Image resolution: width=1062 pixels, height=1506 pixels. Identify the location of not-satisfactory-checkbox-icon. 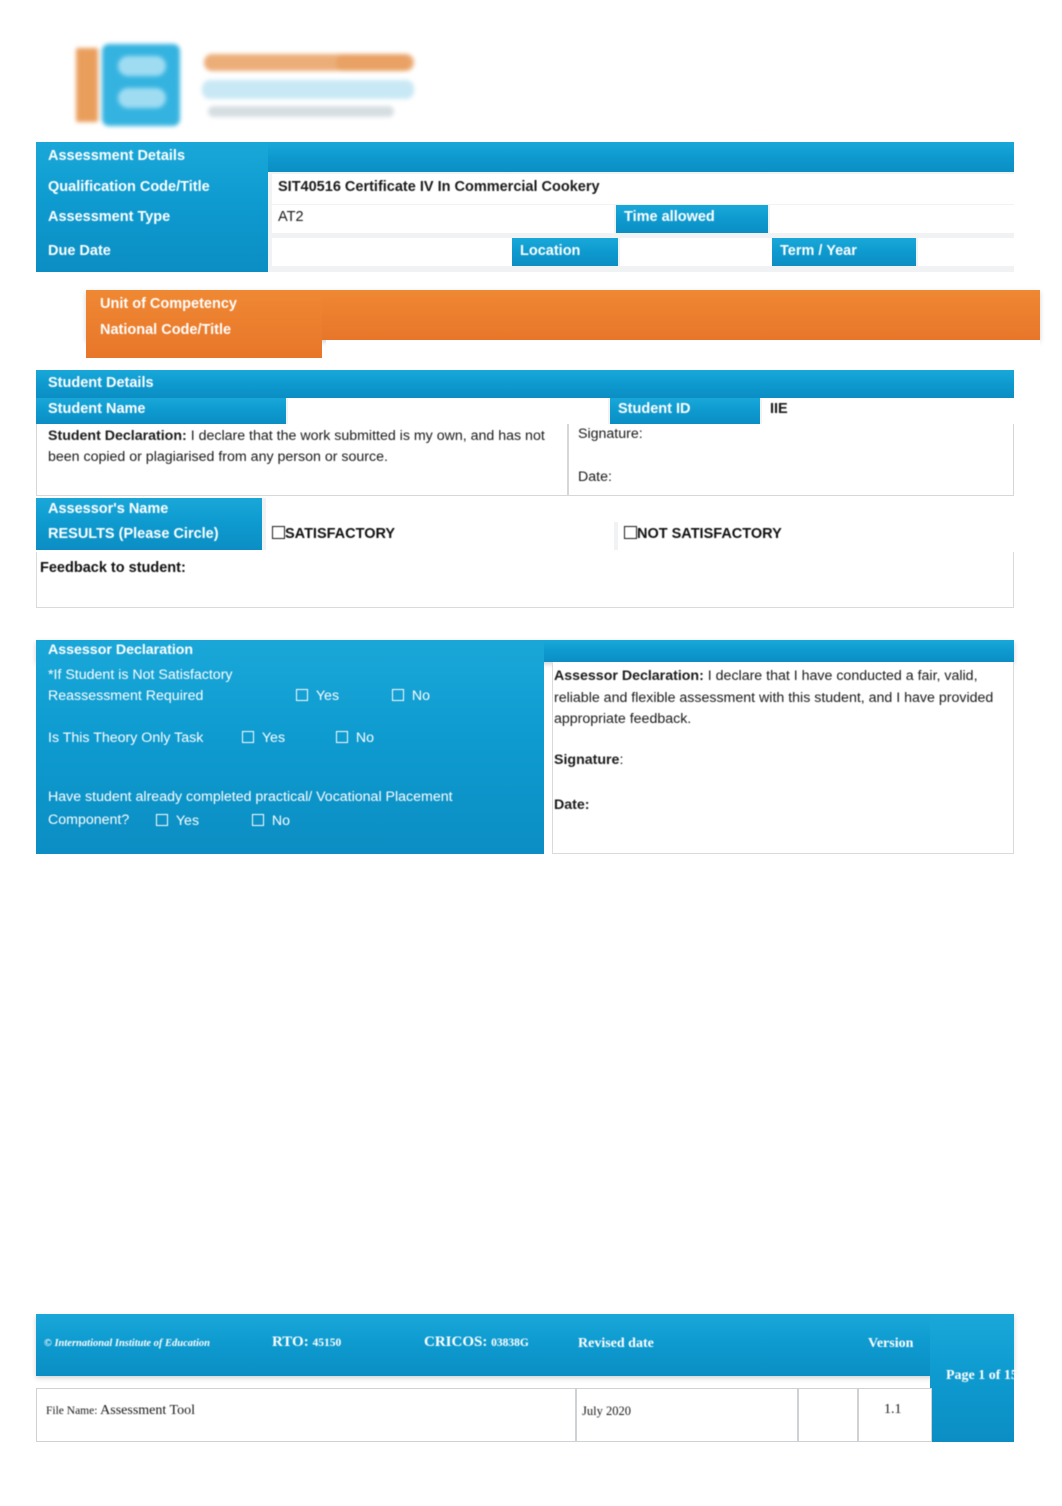
(630, 532).